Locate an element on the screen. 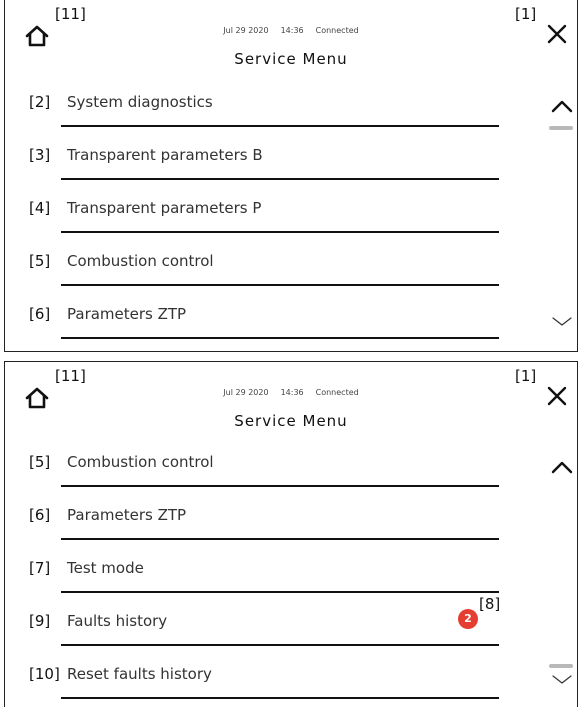  menu-item-faults-history: [9] Faults history is located at coordinates (264, 619).